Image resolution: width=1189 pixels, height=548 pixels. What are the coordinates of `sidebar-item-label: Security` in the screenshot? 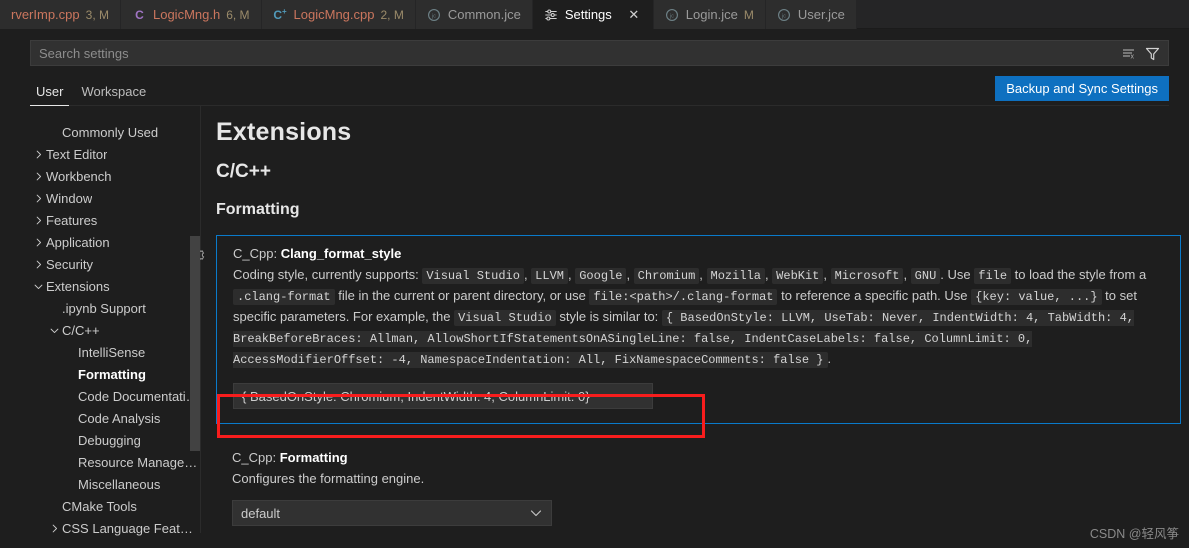 It's located at (69, 264).